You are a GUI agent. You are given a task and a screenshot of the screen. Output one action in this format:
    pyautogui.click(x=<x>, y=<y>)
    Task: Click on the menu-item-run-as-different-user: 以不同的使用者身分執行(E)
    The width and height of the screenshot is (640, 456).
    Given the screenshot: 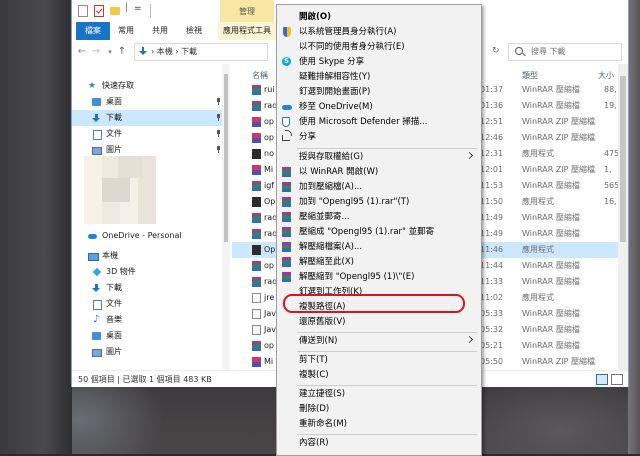 What is the action you would take?
    pyautogui.click(x=379, y=47)
    